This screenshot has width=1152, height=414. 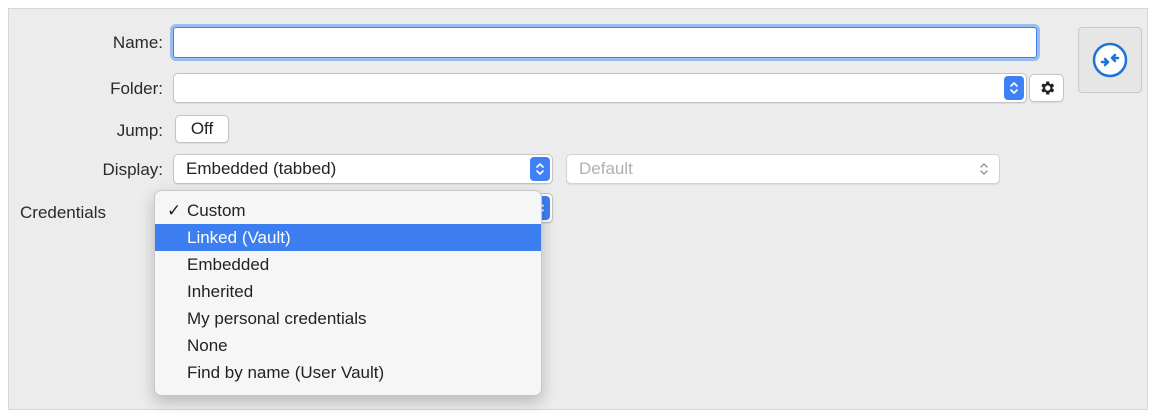 I want to click on name-input, so click(x=605, y=42).